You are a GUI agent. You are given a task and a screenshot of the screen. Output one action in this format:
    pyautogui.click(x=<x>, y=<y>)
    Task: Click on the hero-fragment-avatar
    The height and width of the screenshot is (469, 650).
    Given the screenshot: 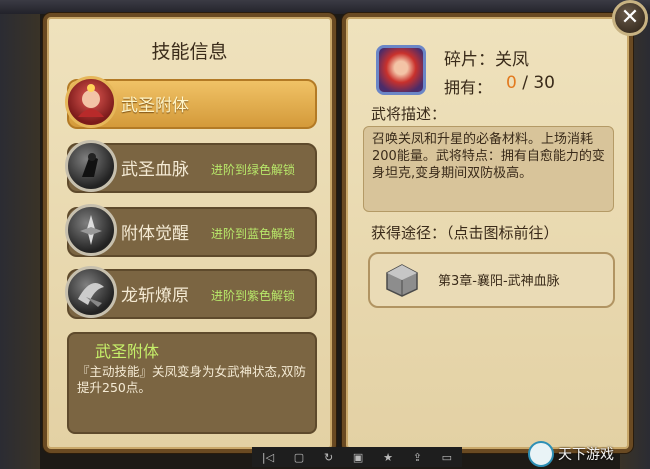 What is the action you would take?
    pyautogui.click(x=401, y=70)
    